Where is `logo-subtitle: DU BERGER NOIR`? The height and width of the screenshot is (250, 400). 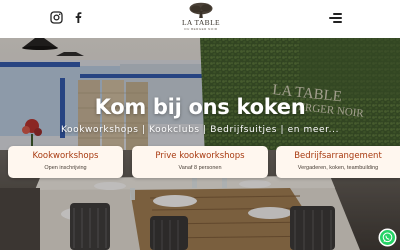
logo-subtitle: DU BERGER NOIR is located at coordinates (201, 29).